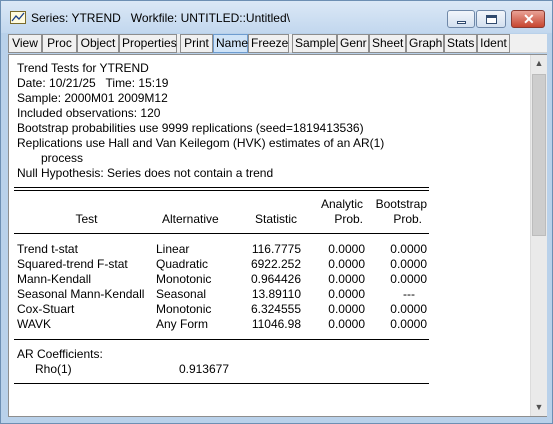 This screenshot has height=424, width=553. Describe the element at coordinates (25, 43) in the screenshot. I see `view-button: View` at that location.